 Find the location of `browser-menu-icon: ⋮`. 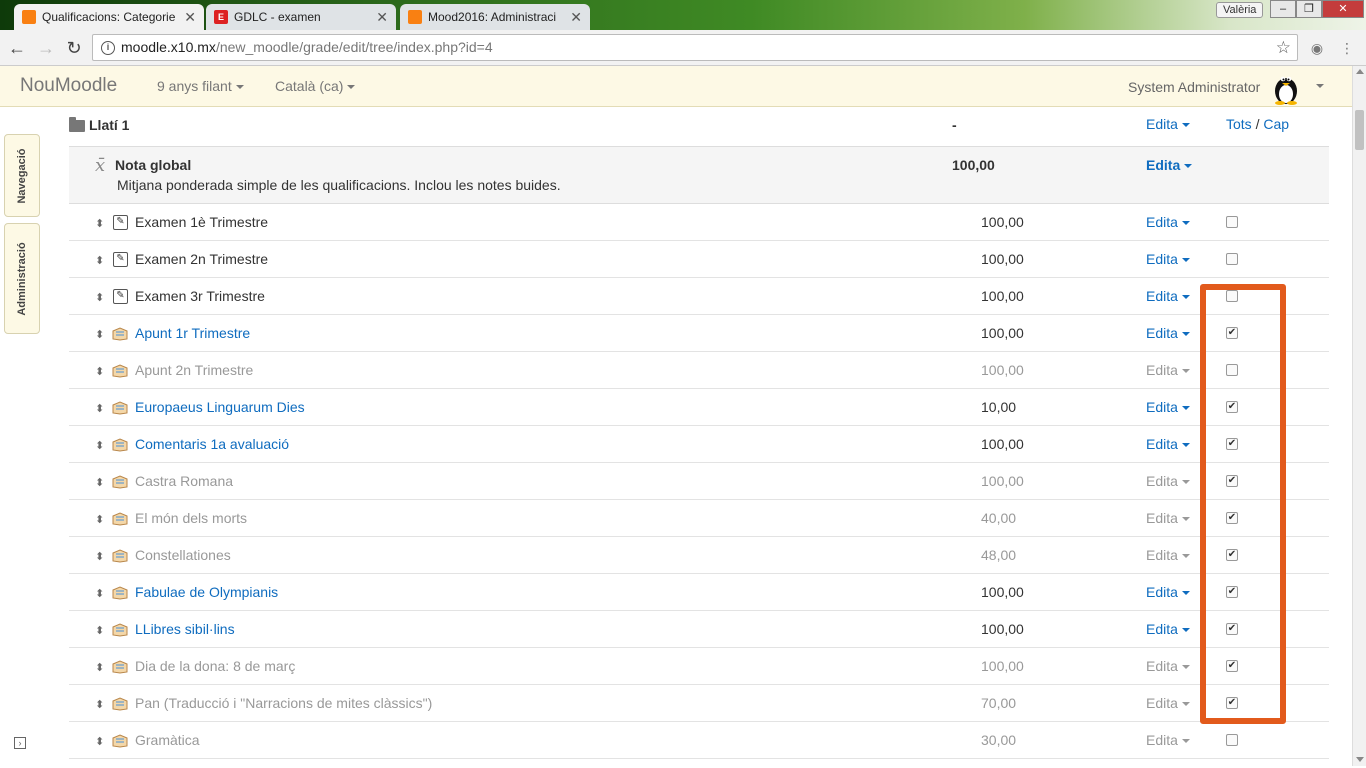

browser-menu-icon: ⋮ is located at coordinates (1347, 48).